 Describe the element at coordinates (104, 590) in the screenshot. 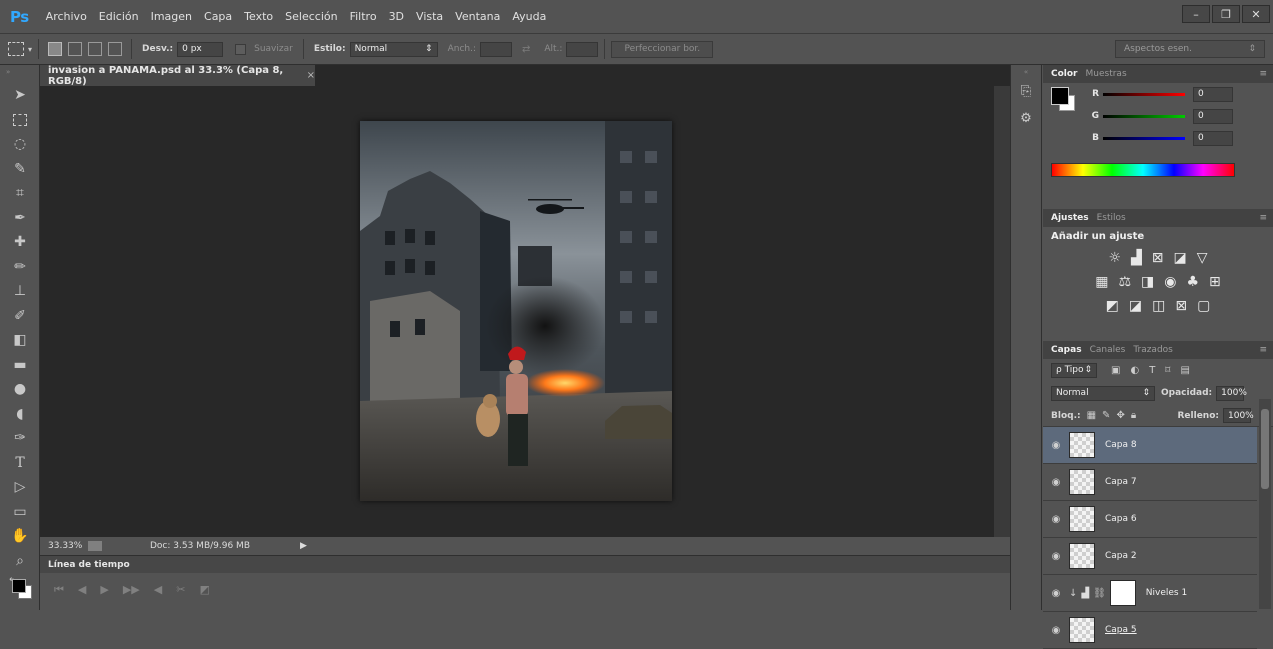

I see `play-icon: ▶` at that location.